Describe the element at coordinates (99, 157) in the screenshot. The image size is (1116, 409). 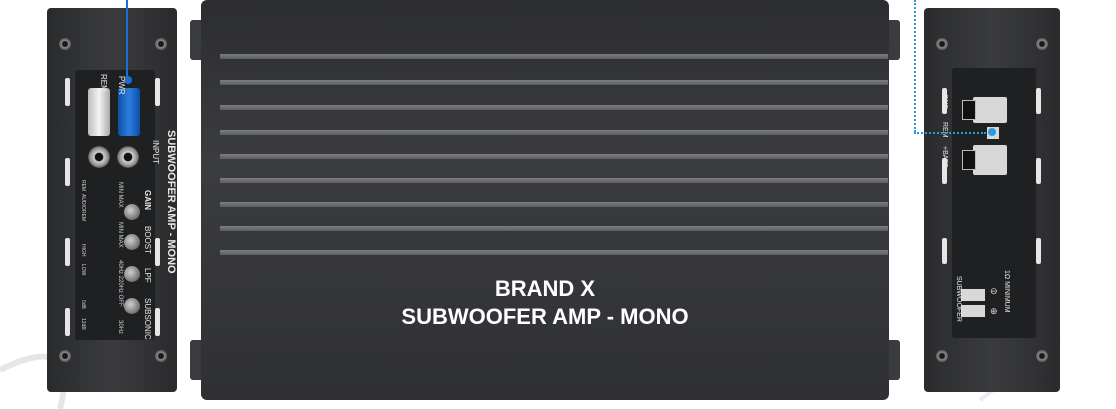
I see `rca-jack-left` at that location.